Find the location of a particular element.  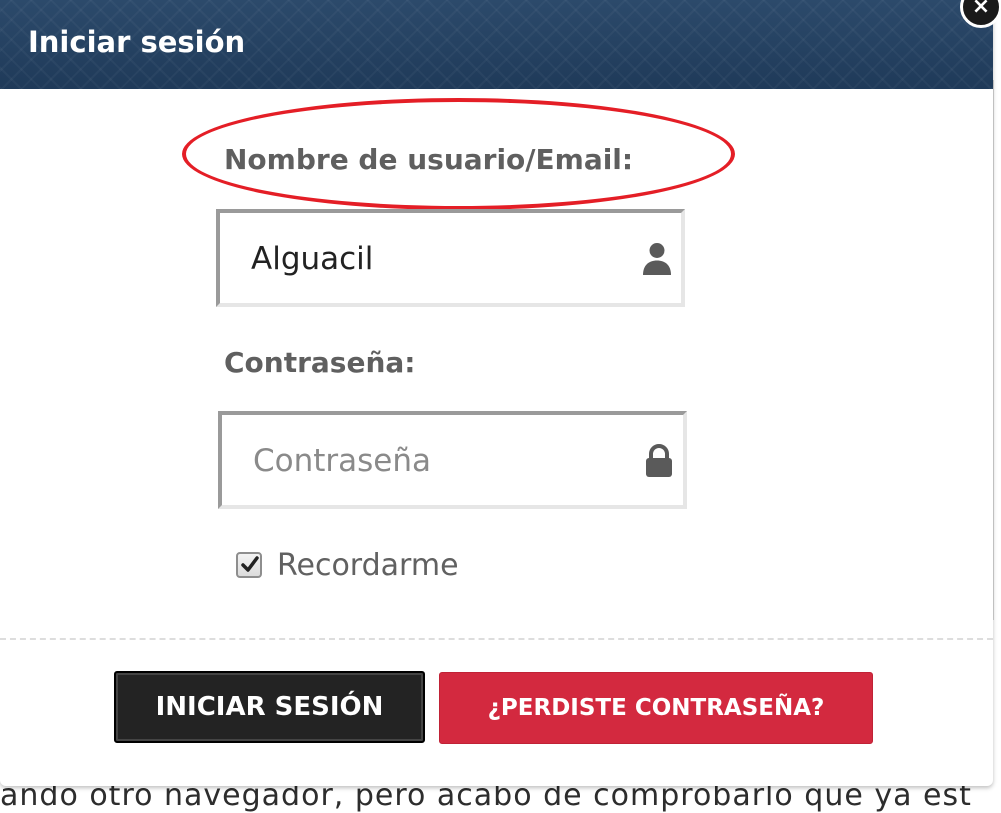

login-button: INICIAR SESIÓN is located at coordinates (269, 707).